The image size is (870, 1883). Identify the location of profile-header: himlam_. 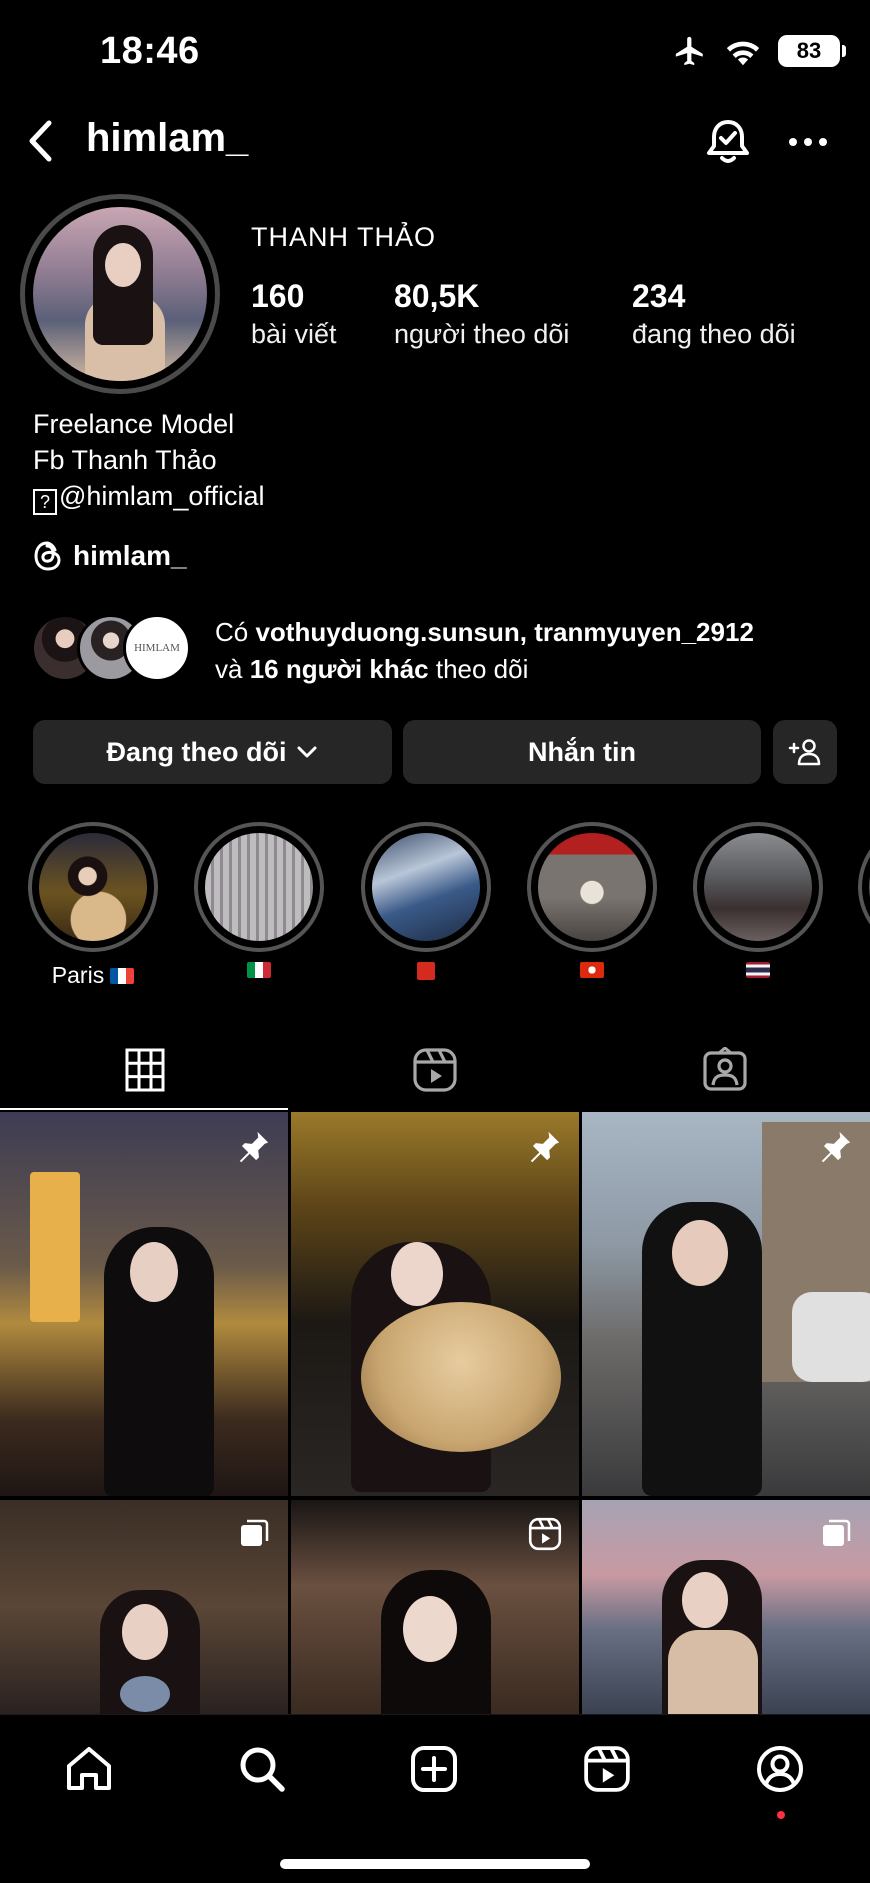
(435, 141).